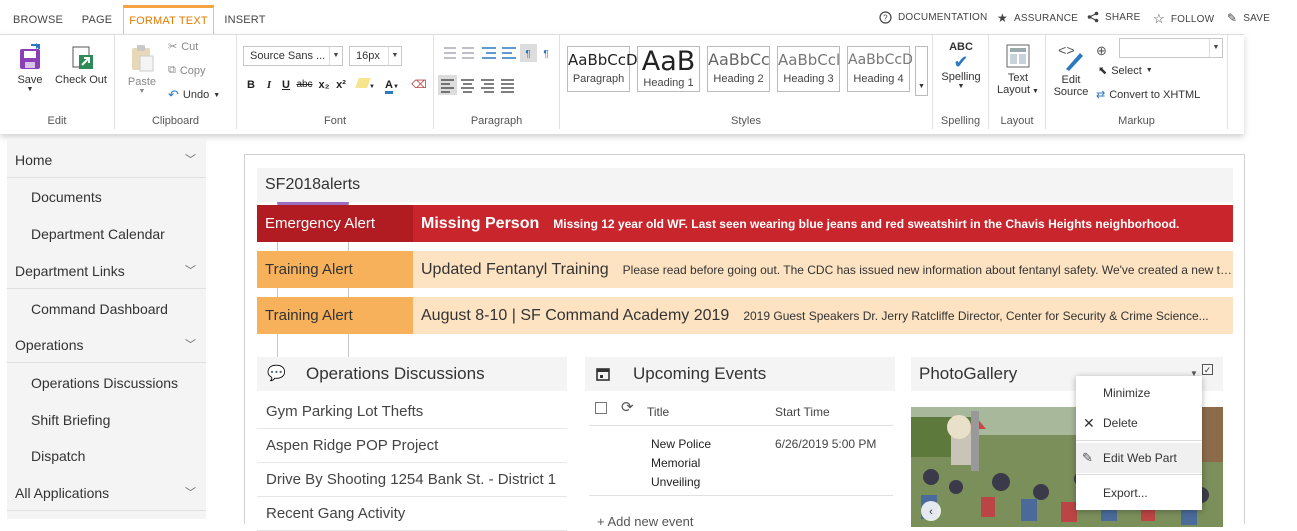 The height and width of the screenshot is (531, 1297). I want to click on group-edit: Save ▼ Check Out Edit, so click(57, 82).